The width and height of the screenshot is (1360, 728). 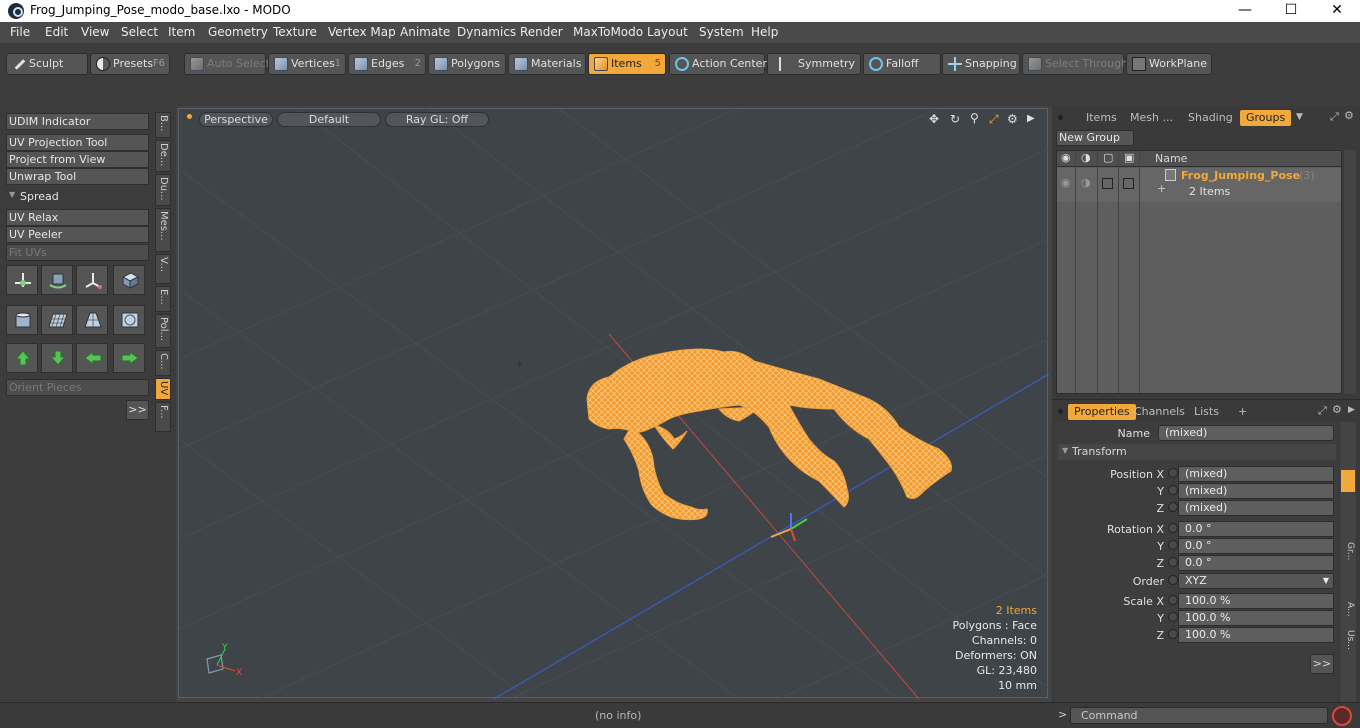 I want to click on unwrap-tool-button: Unwrap Tool, so click(x=77, y=176).